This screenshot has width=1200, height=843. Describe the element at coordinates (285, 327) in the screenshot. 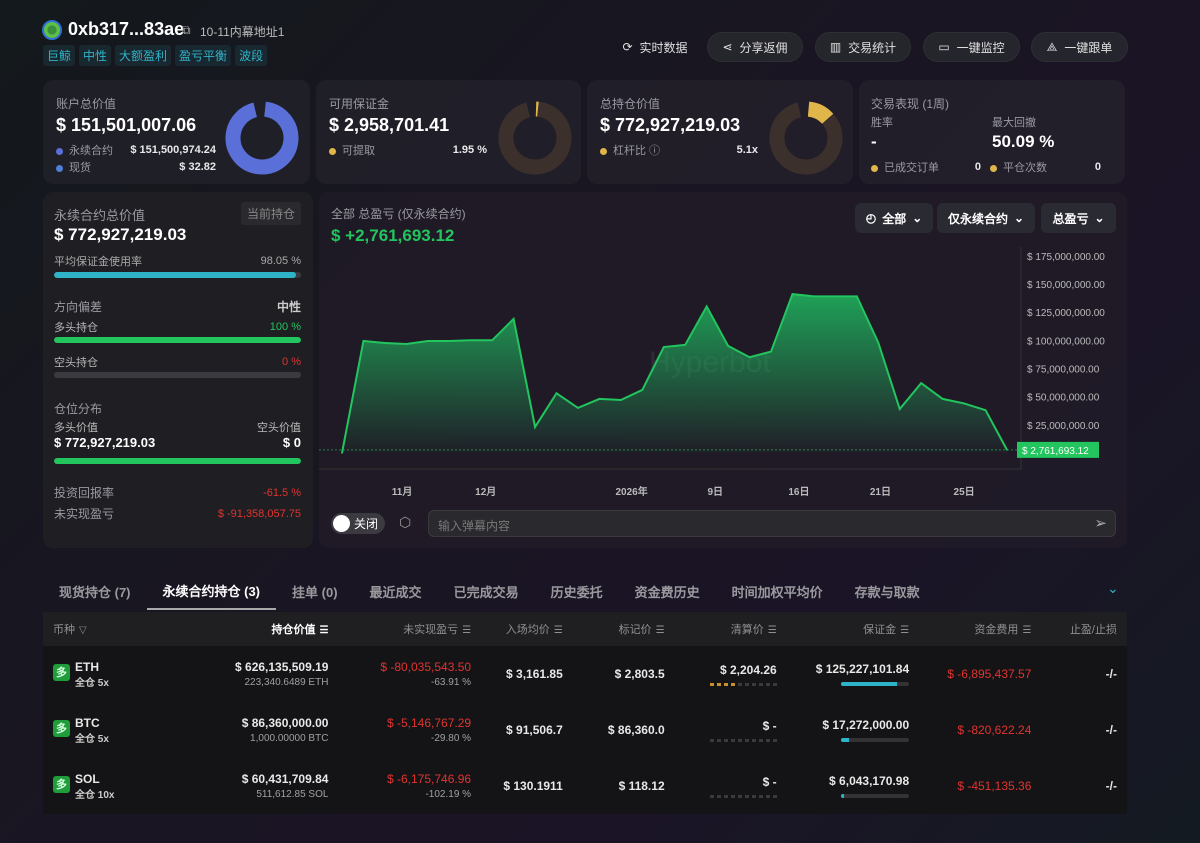

I see `long-position-pct: 100 %` at that location.